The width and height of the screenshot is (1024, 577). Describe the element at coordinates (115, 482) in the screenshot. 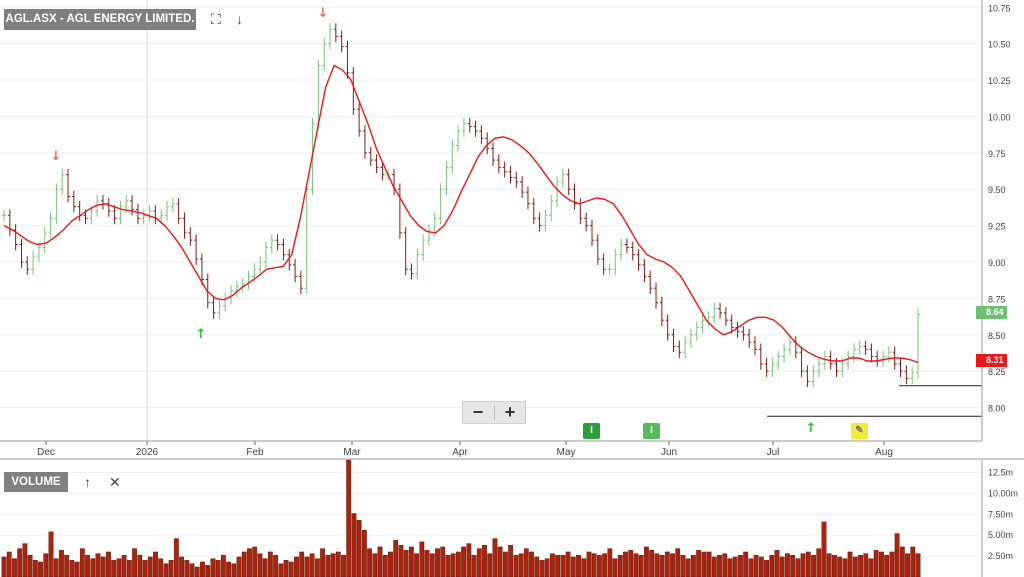

I see `close-icon: ✕` at that location.